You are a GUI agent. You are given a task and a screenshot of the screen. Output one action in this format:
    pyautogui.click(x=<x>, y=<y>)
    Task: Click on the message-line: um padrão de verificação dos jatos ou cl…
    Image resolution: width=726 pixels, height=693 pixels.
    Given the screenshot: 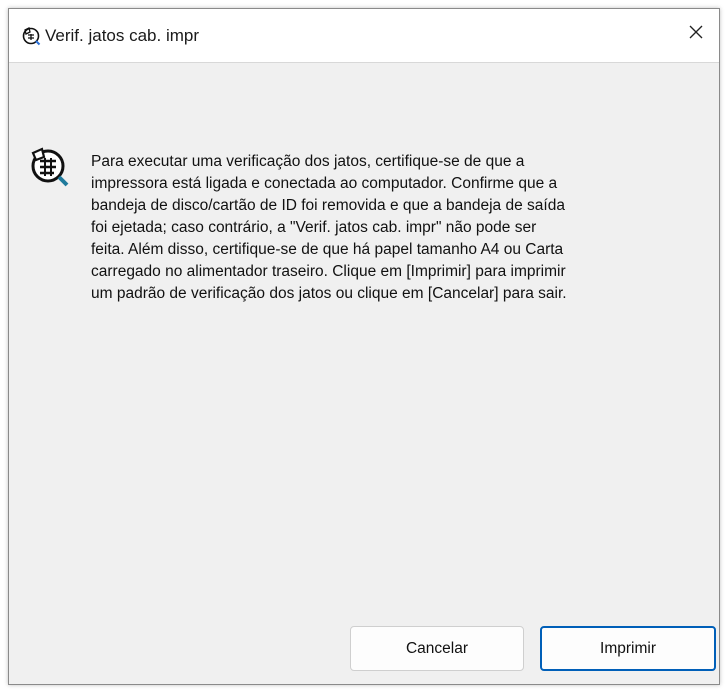 What is the action you would take?
    pyautogui.click(x=329, y=293)
    